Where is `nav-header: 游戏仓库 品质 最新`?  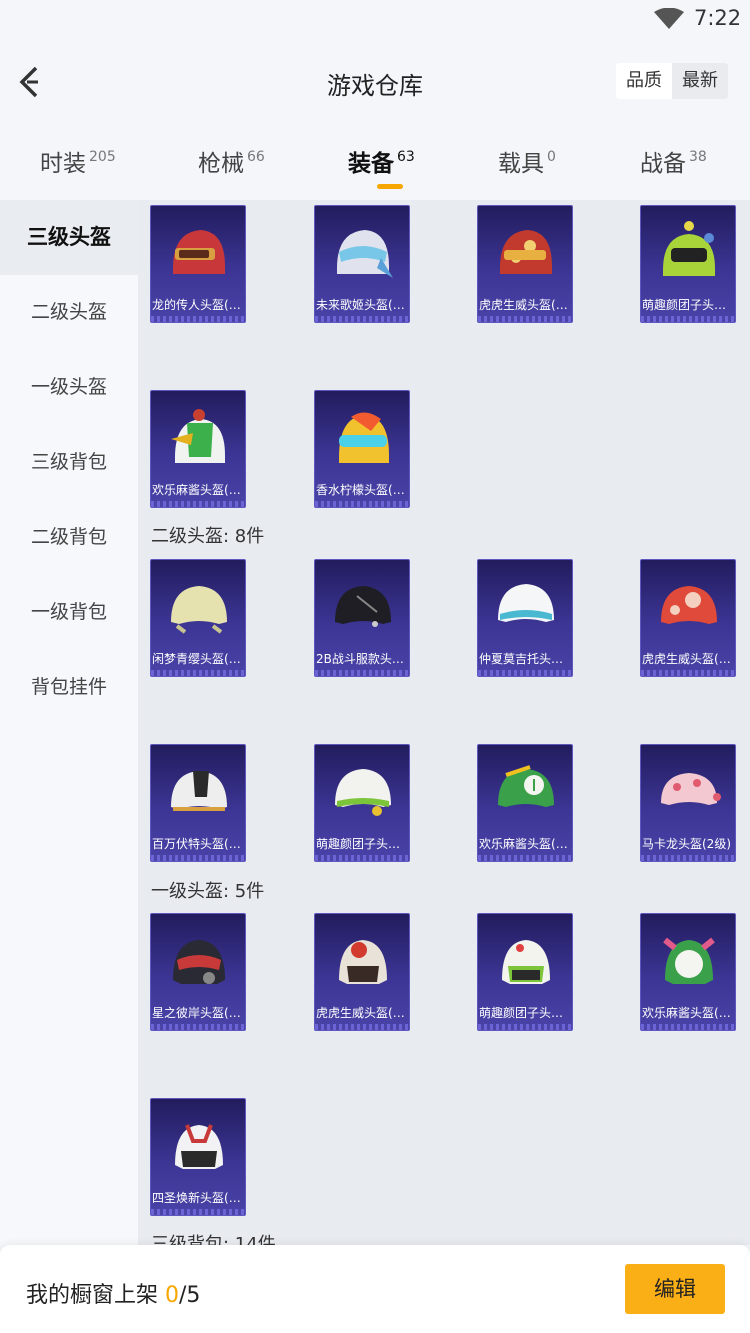 nav-header: 游戏仓库 品质 最新 is located at coordinates (375, 82).